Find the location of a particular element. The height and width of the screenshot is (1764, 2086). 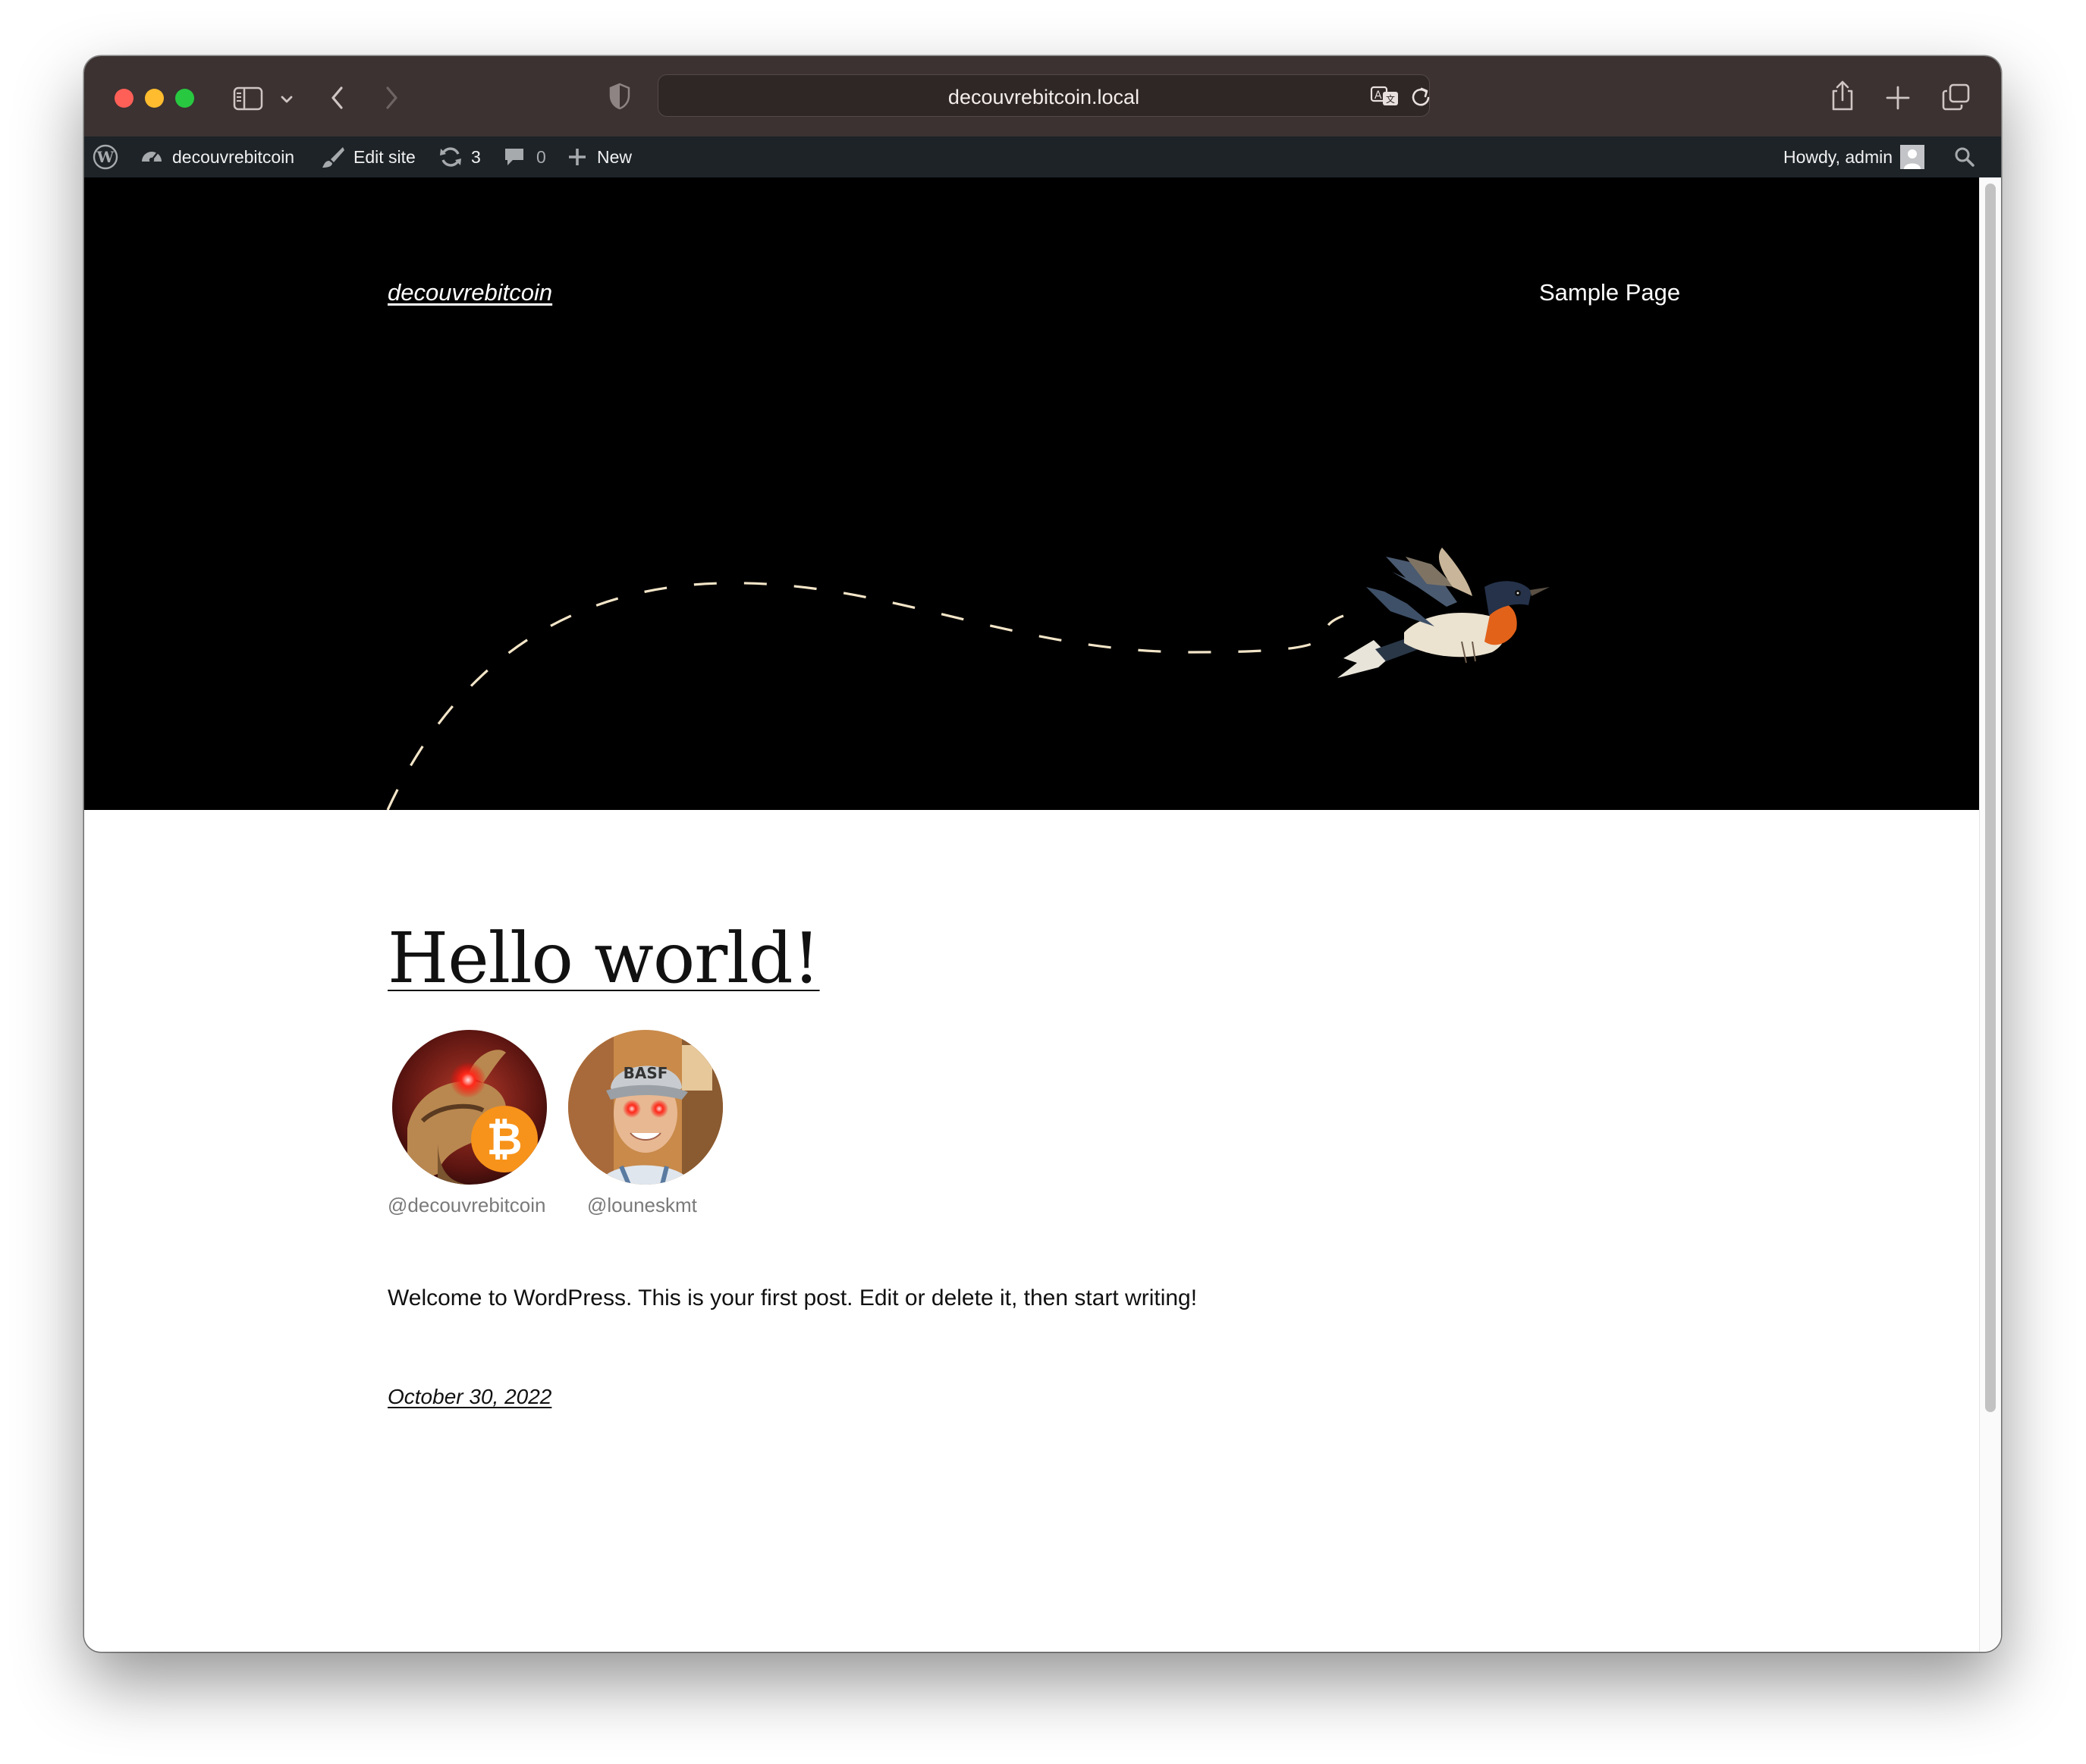

plus-icon is located at coordinates (577, 157).